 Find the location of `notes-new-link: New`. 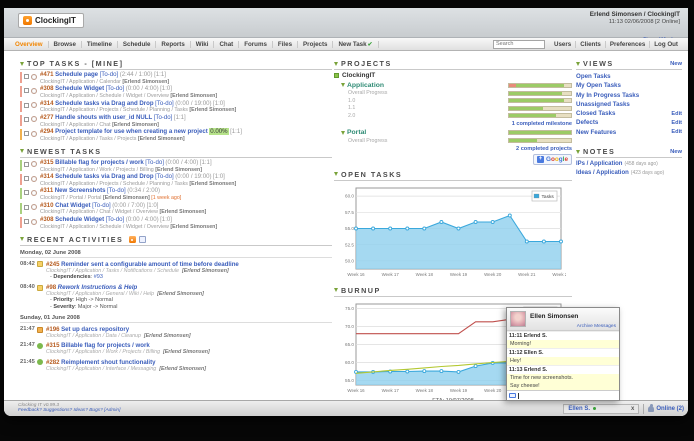

notes-new-link: New is located at coordinates (676, 152).